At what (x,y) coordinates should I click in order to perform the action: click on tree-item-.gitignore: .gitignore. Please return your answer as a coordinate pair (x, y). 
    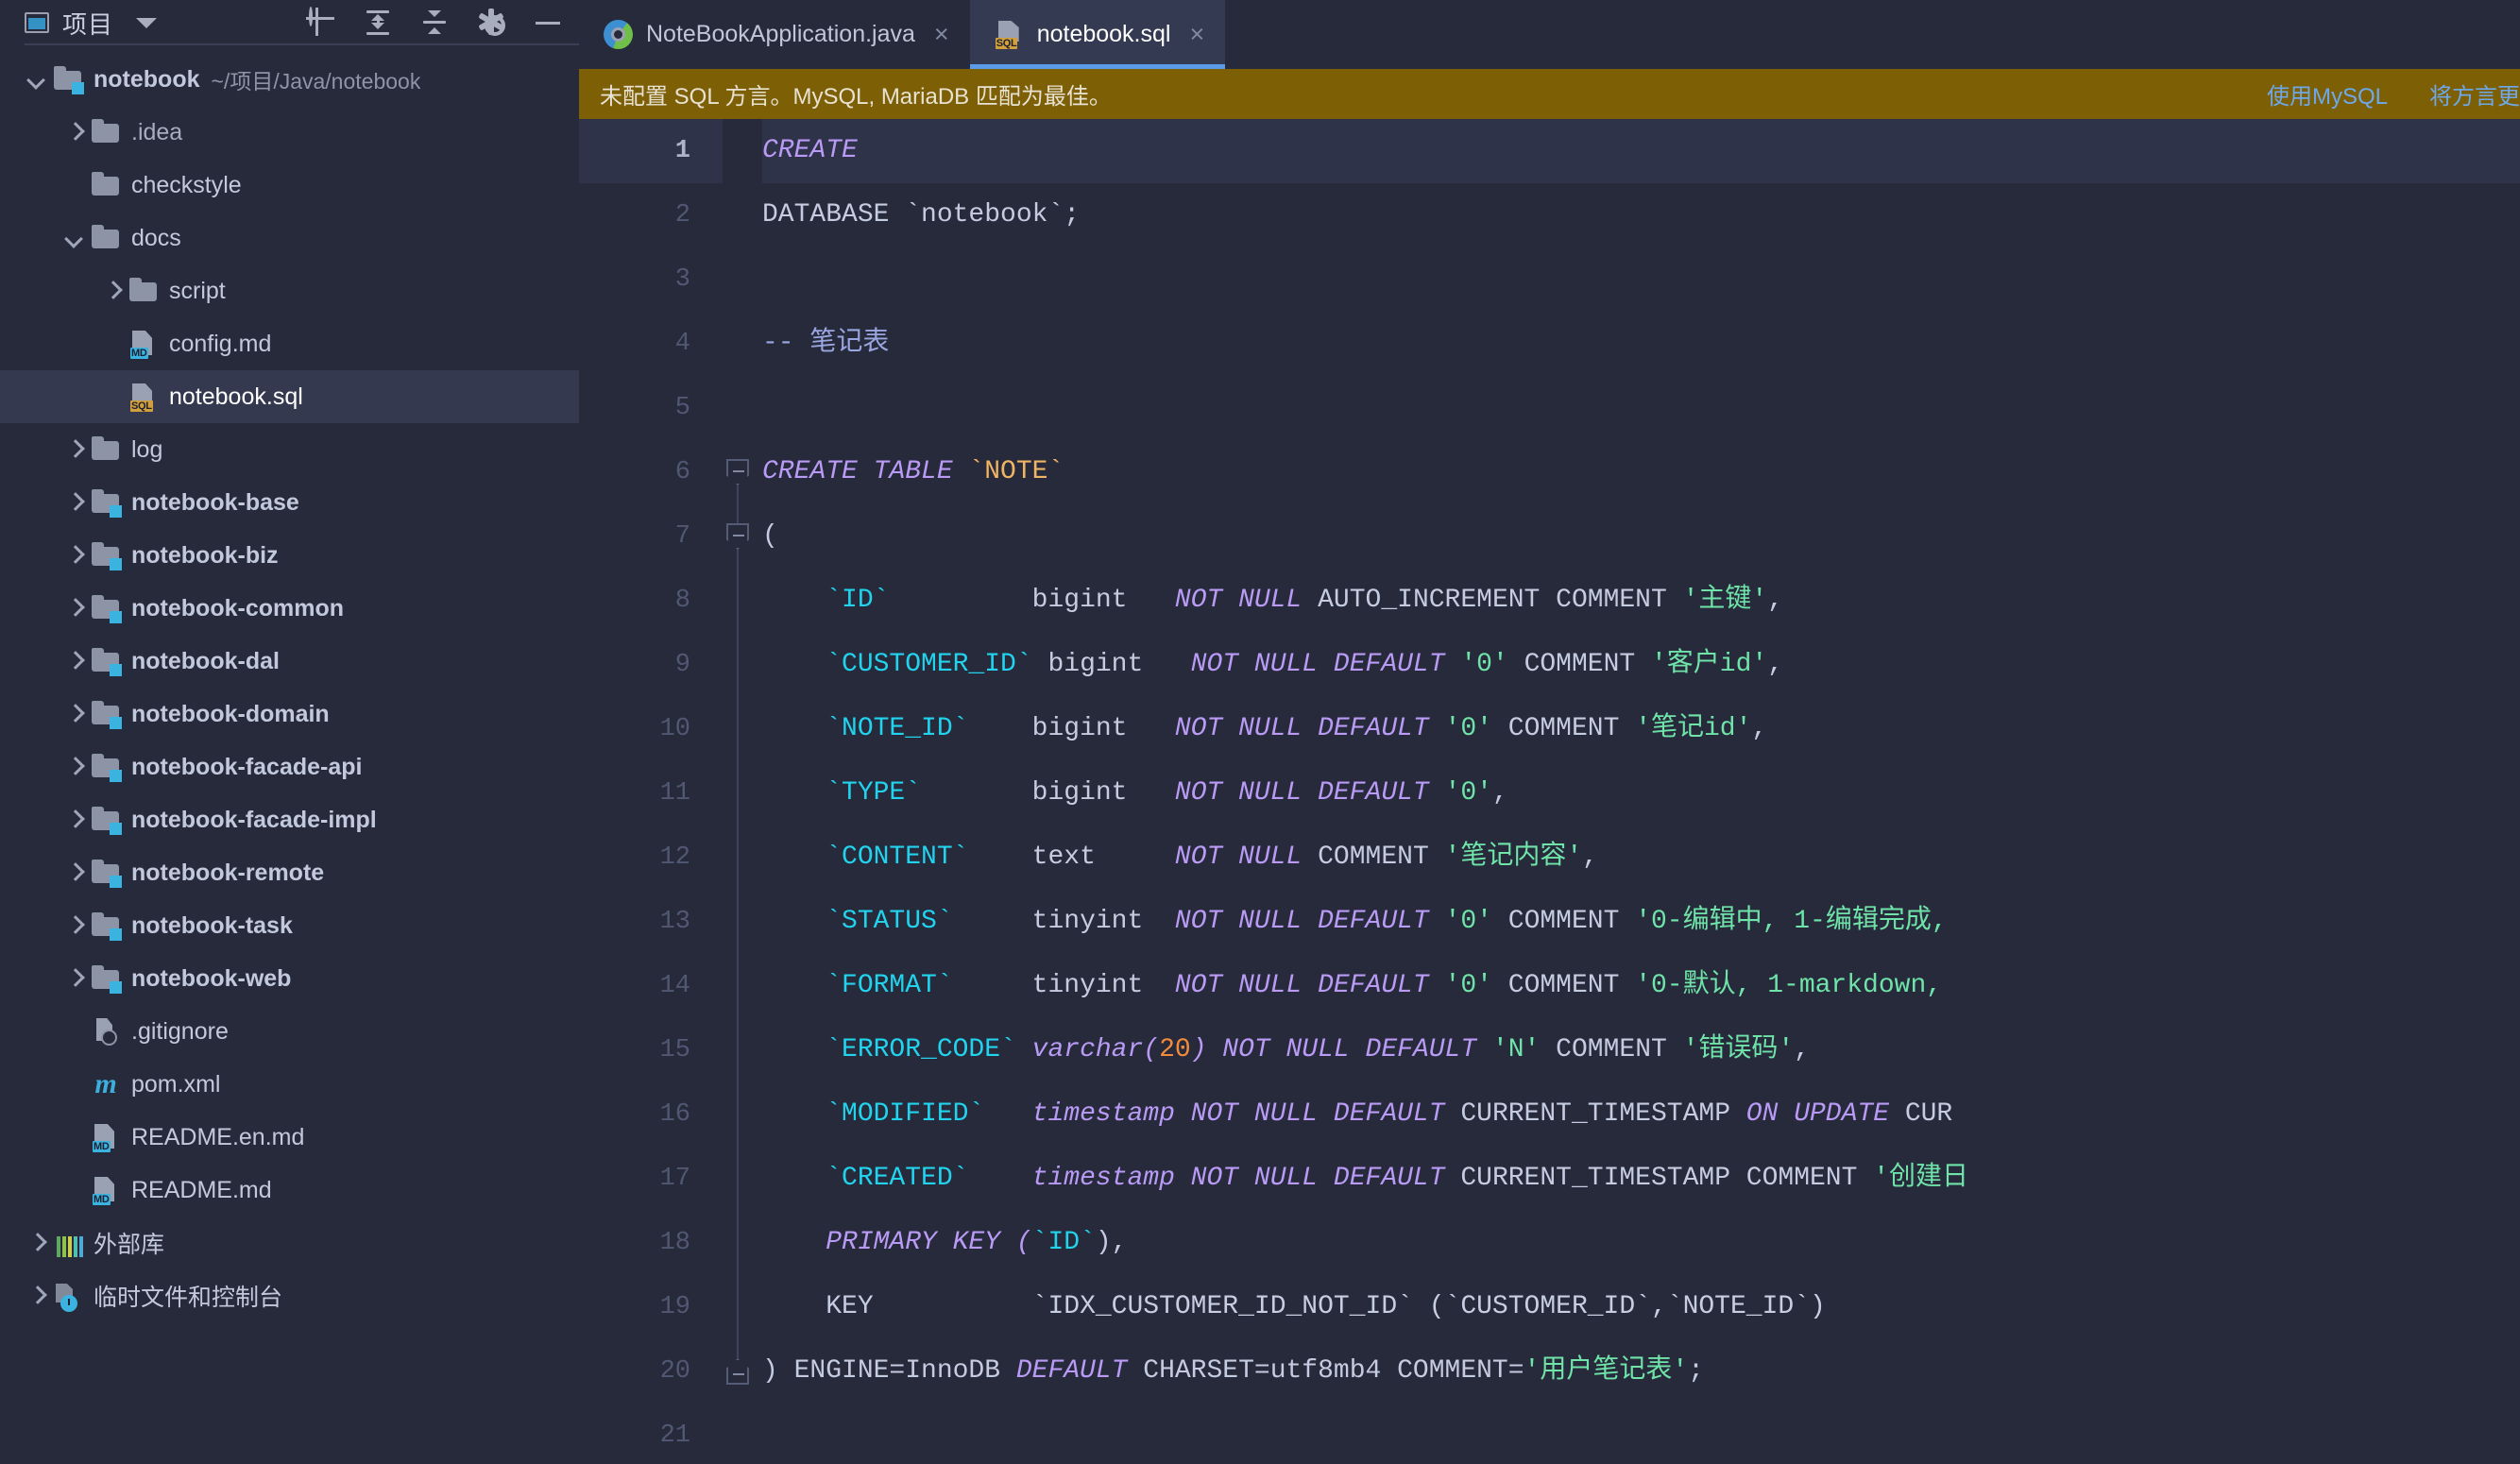
    Looking at the image, I should click on (290, 1031).